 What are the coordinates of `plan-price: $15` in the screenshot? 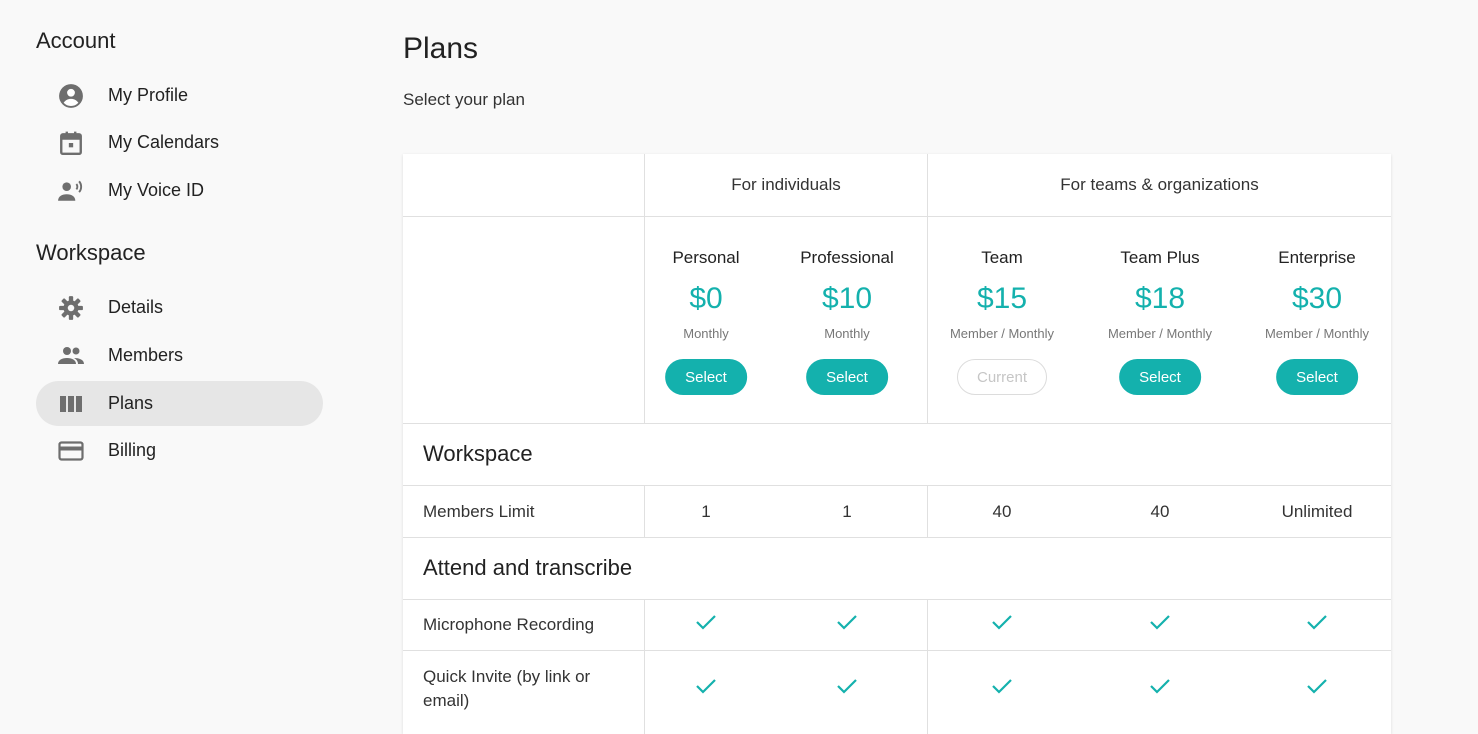 It's located at (1002, 298).